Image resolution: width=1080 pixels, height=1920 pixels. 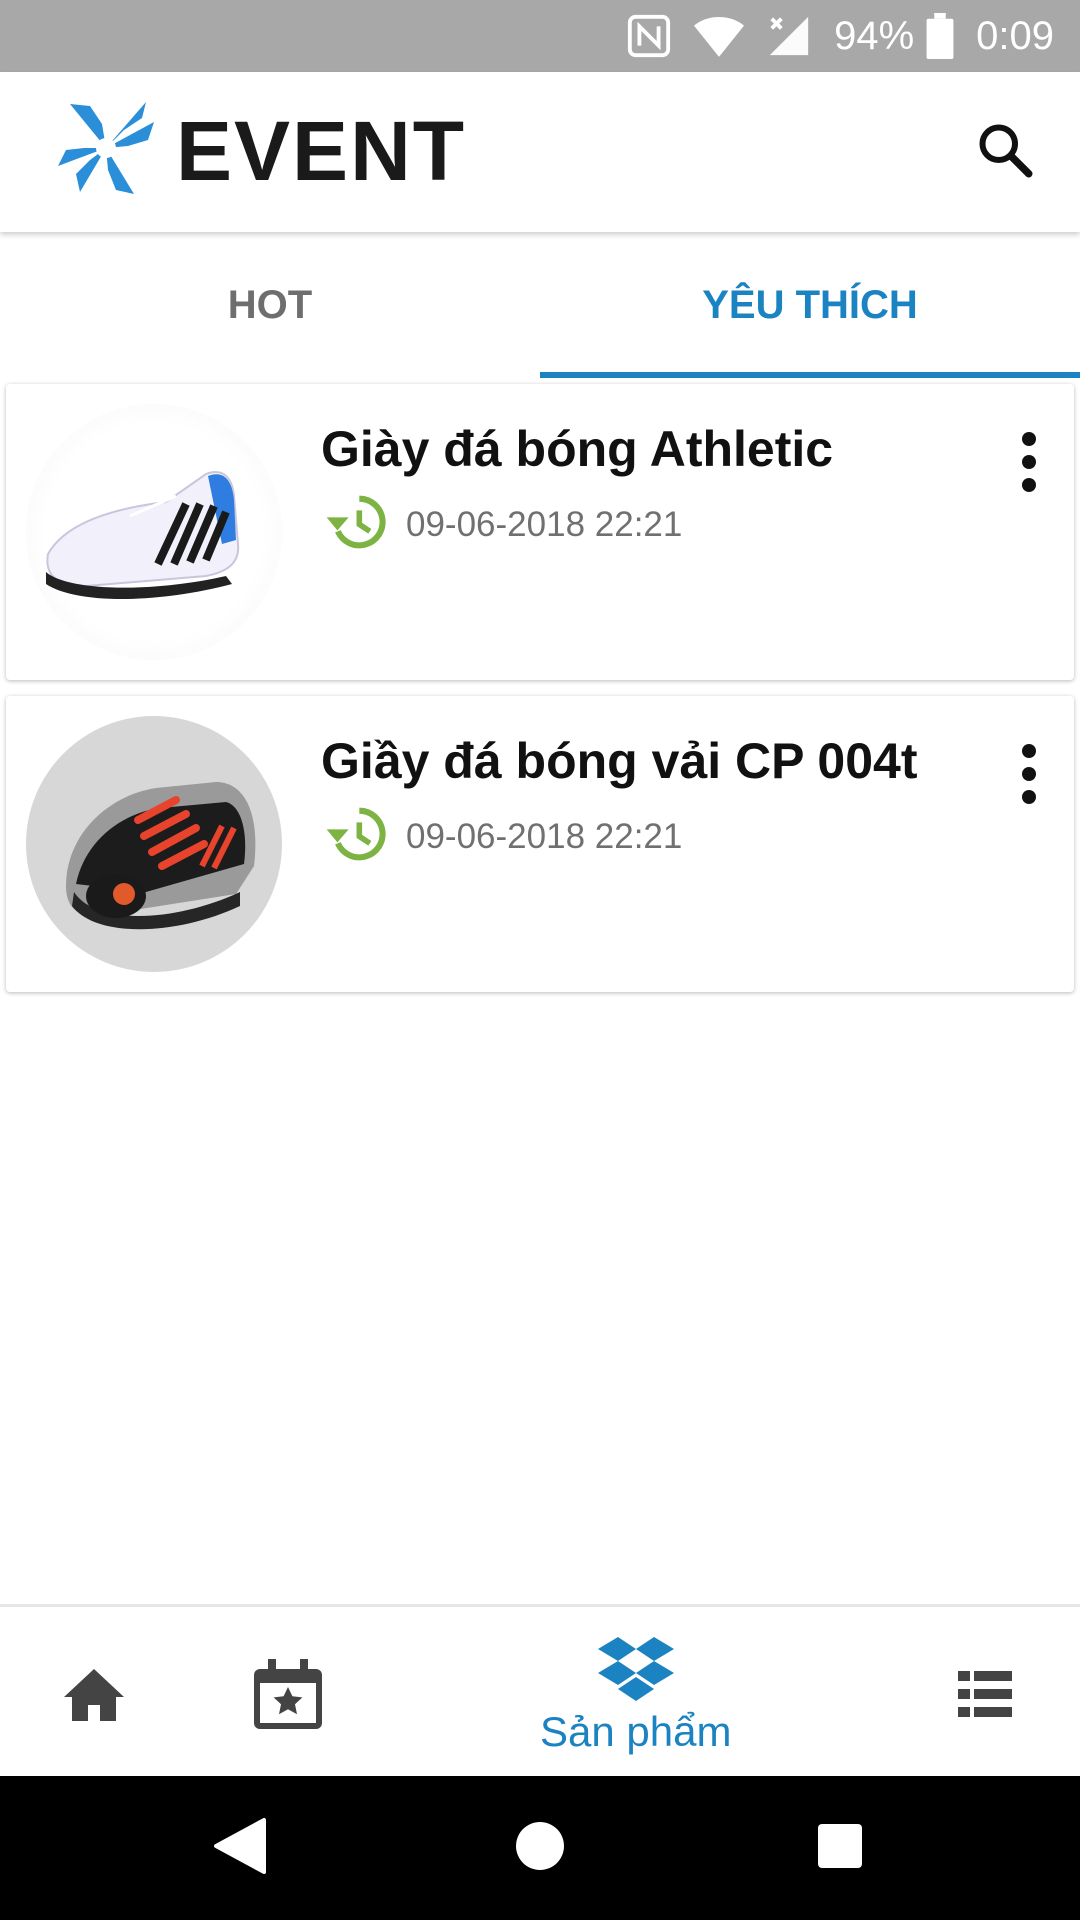 I want to click on tab-hot: HOT, so click(x=270, y=305).